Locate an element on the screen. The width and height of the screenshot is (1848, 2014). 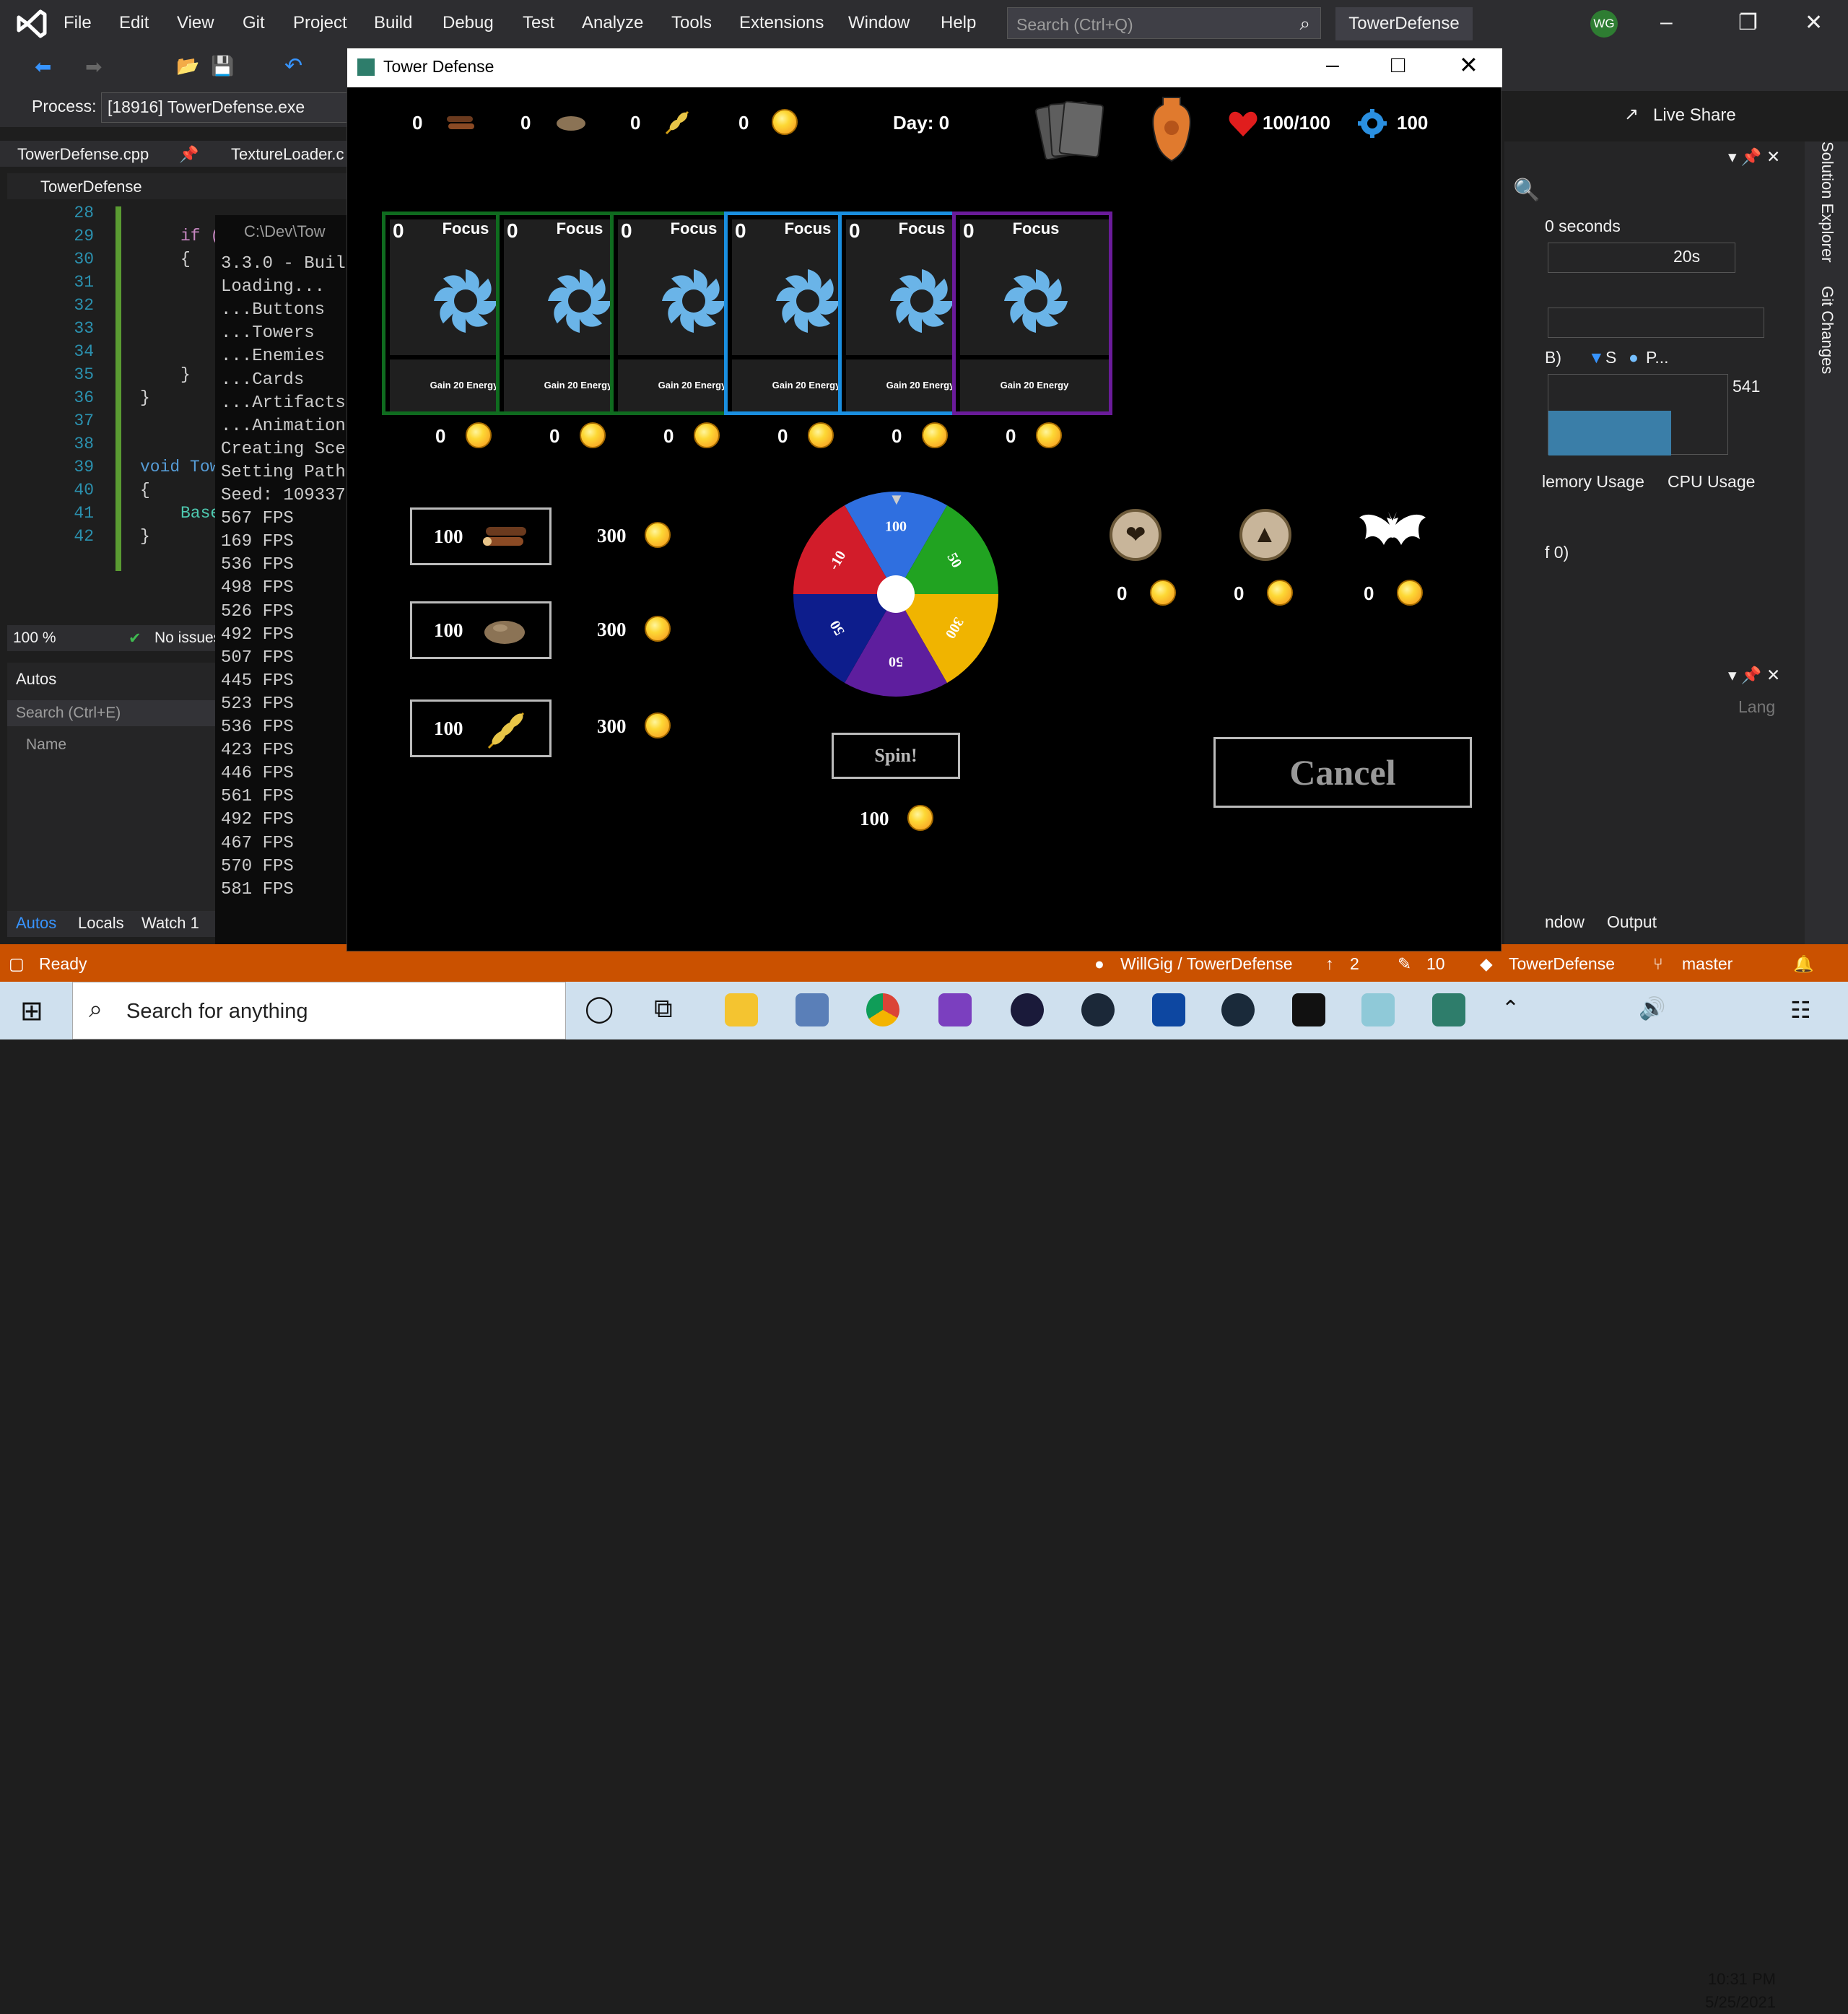
buy-stone-button: 100 is located at coordinates (481, 630).